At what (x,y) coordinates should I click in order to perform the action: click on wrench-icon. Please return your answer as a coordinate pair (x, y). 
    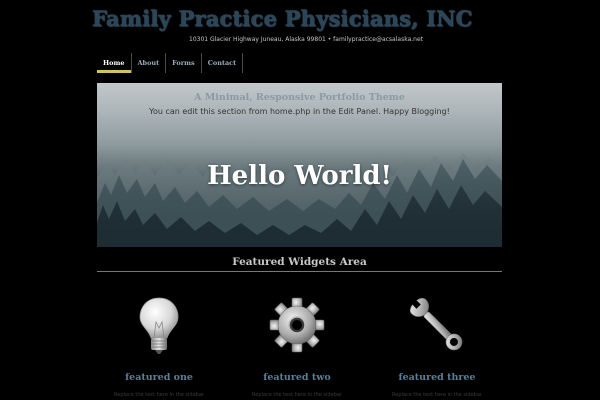
    Looking at the image, I should click on (437, 325).